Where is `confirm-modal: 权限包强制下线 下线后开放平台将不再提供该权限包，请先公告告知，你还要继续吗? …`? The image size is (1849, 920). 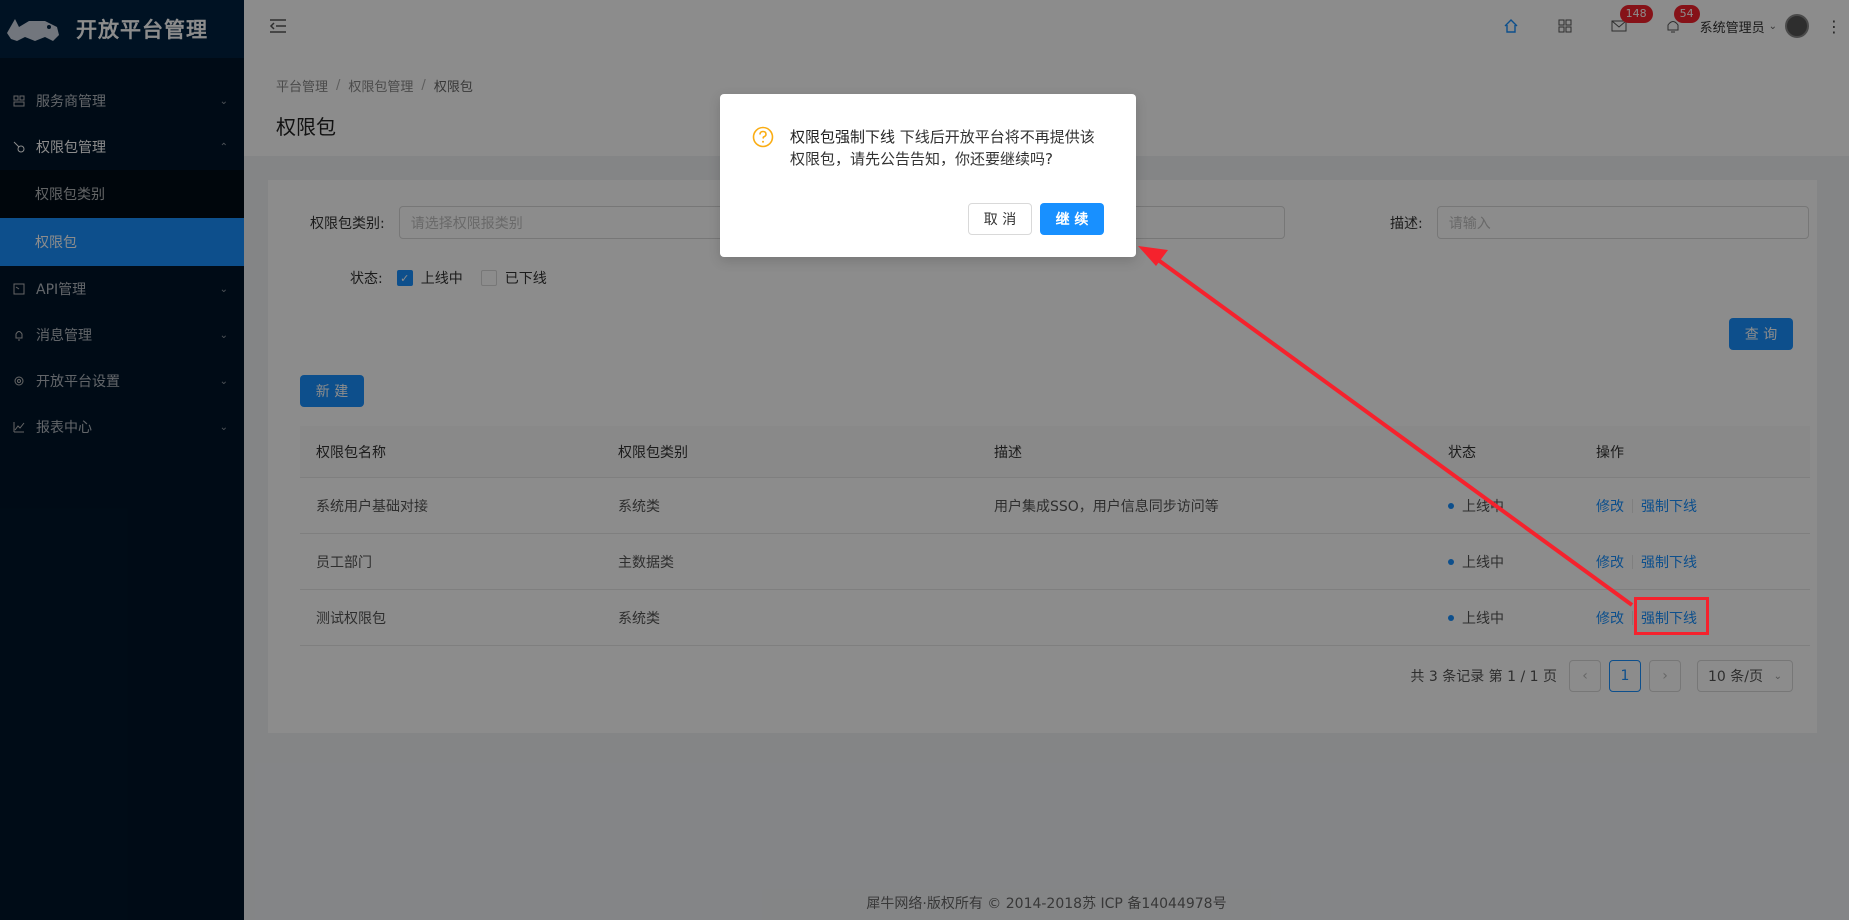
confirm-modal: 权限包强制下线 下线后开放平台将不再提供该权限包，请先公告告知，你还要继续吗? … is located at coordinates (928, 175).